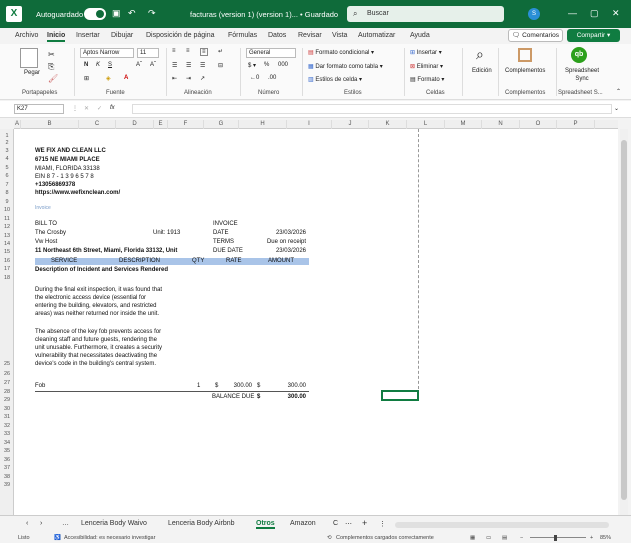  What do you see at coordinates (616, 13) in the screenshot?
I see `close-icon: ✕` at bounding box center [616, 13].